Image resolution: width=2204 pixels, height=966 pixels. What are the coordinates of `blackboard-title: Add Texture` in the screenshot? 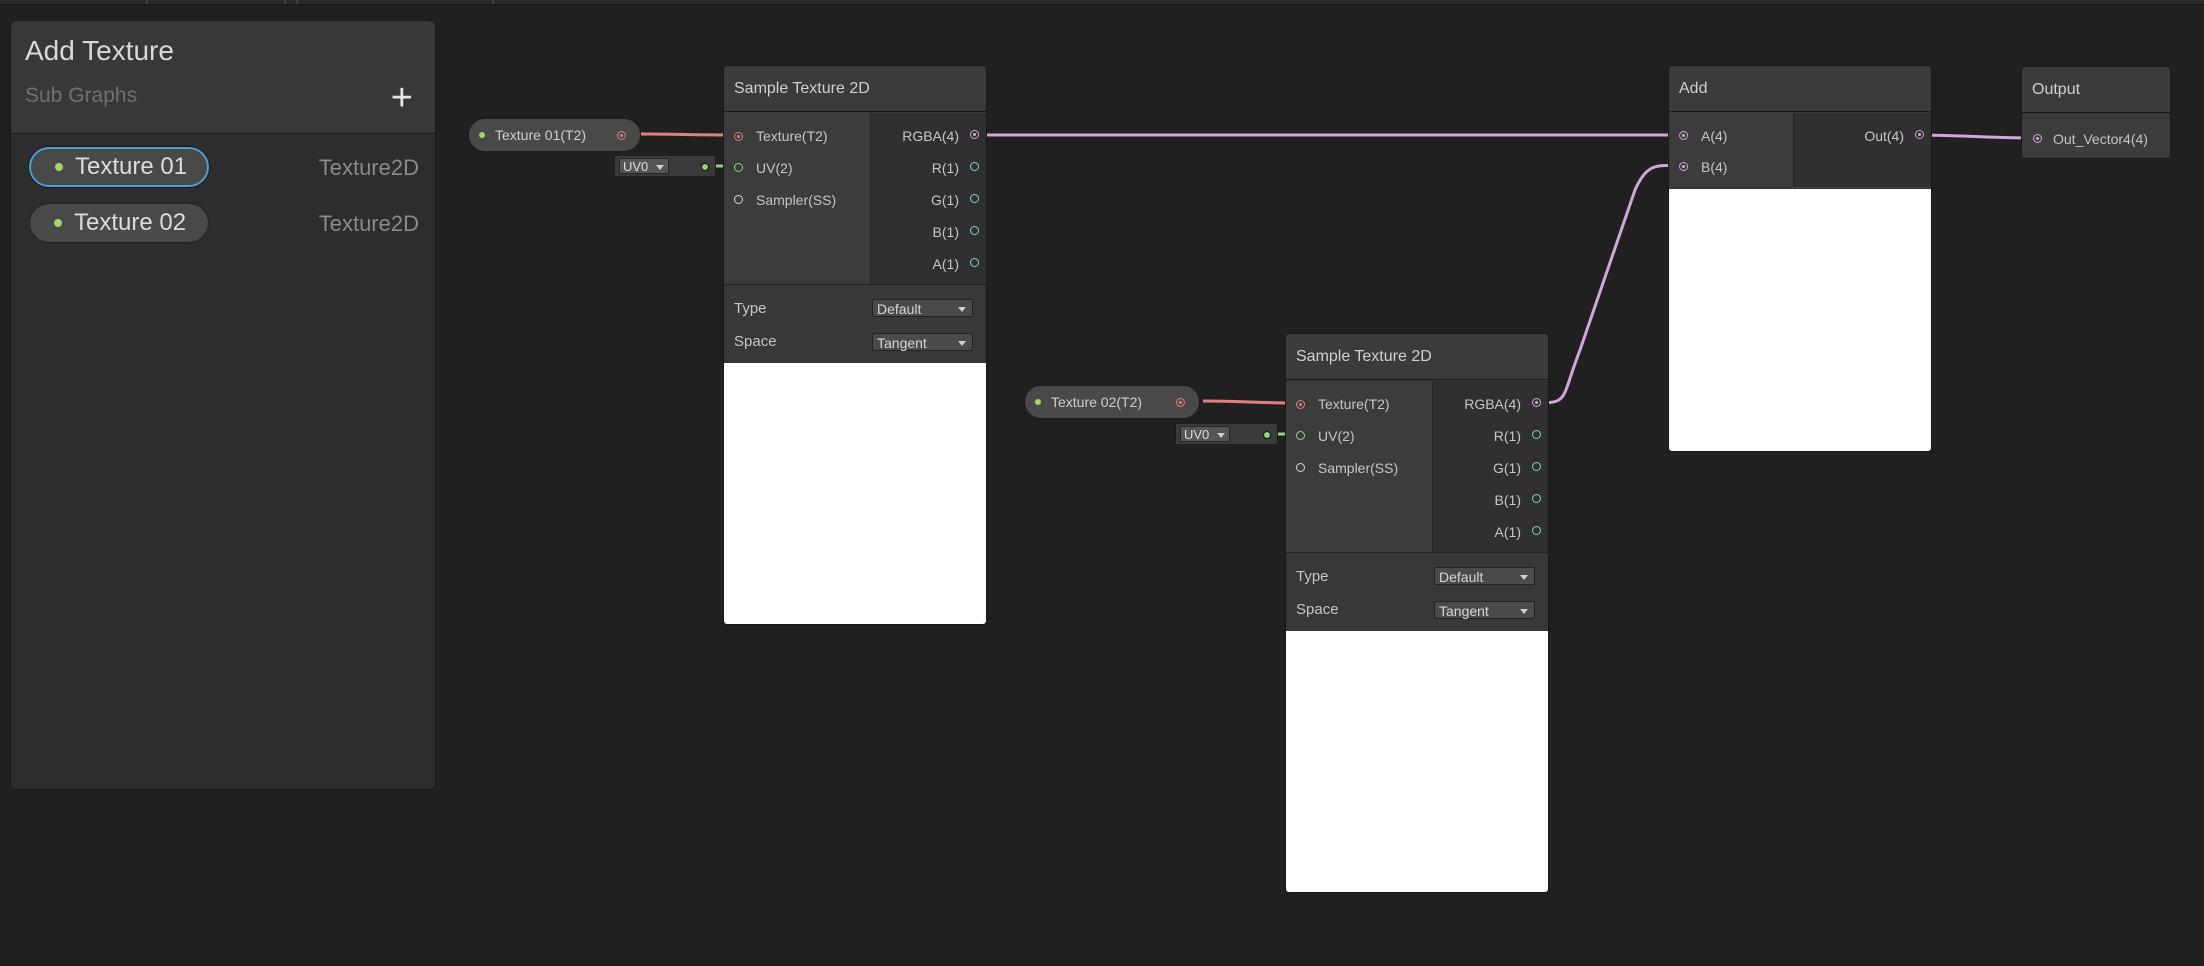 It's located at (99, 50).